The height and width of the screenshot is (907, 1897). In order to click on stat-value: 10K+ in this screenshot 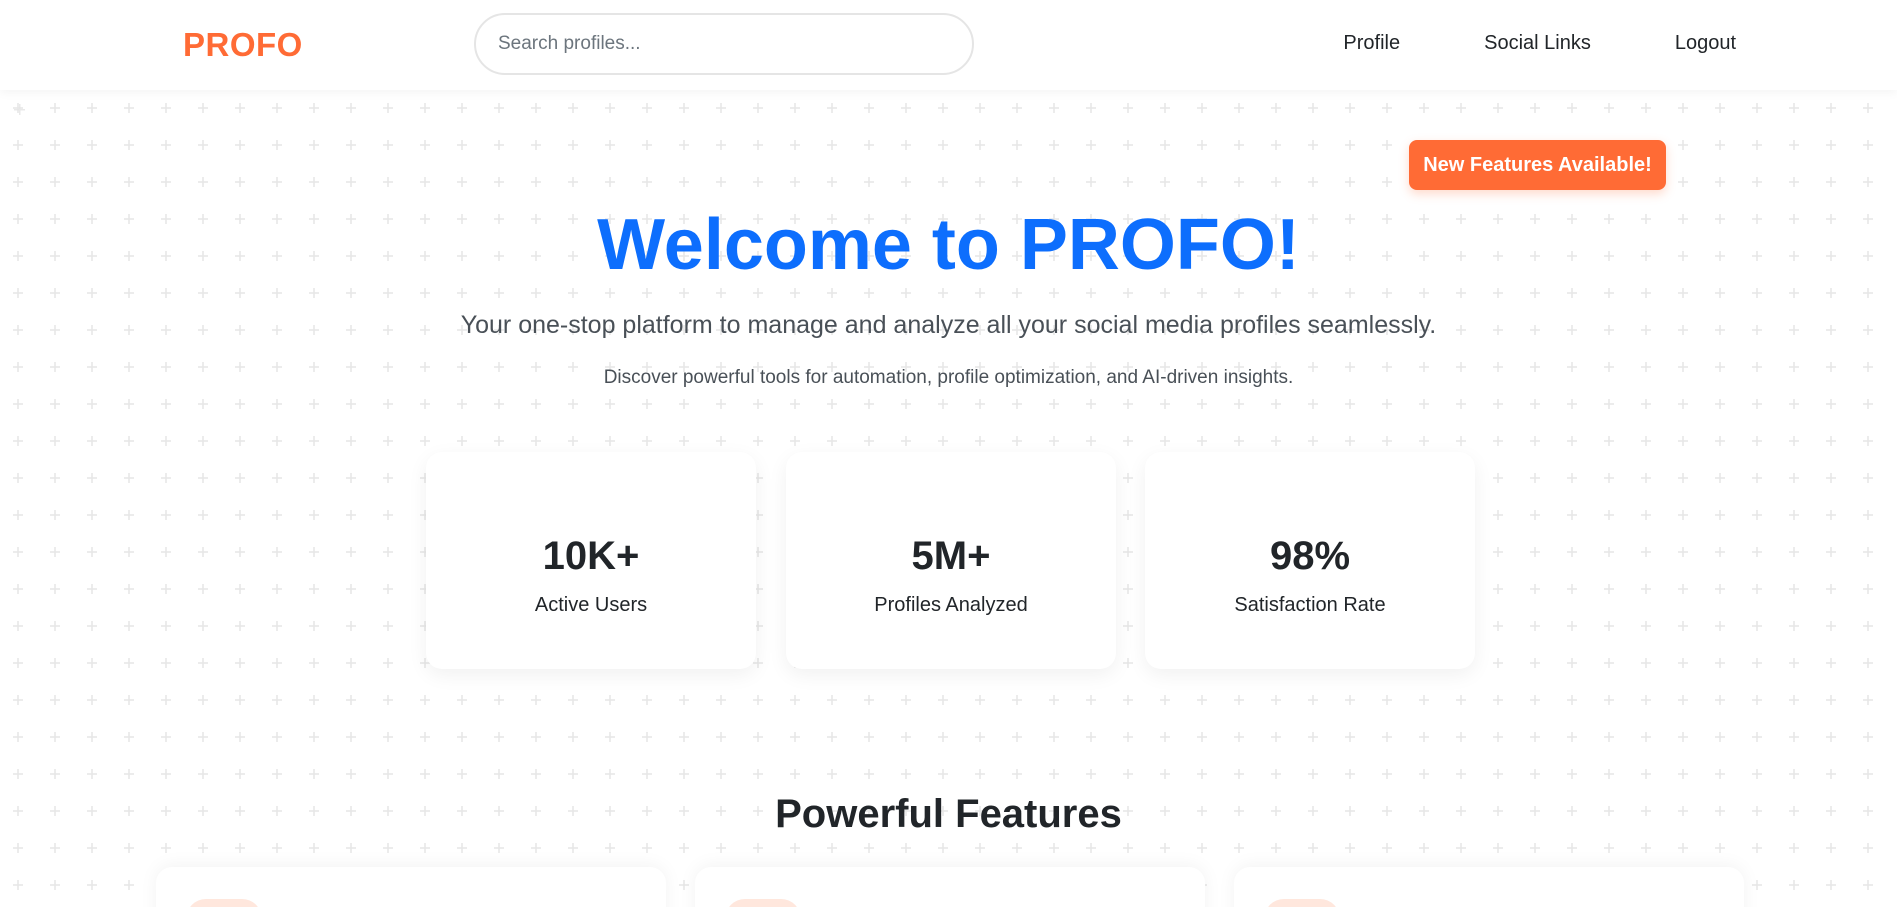, I will do `click(591, 556)`.